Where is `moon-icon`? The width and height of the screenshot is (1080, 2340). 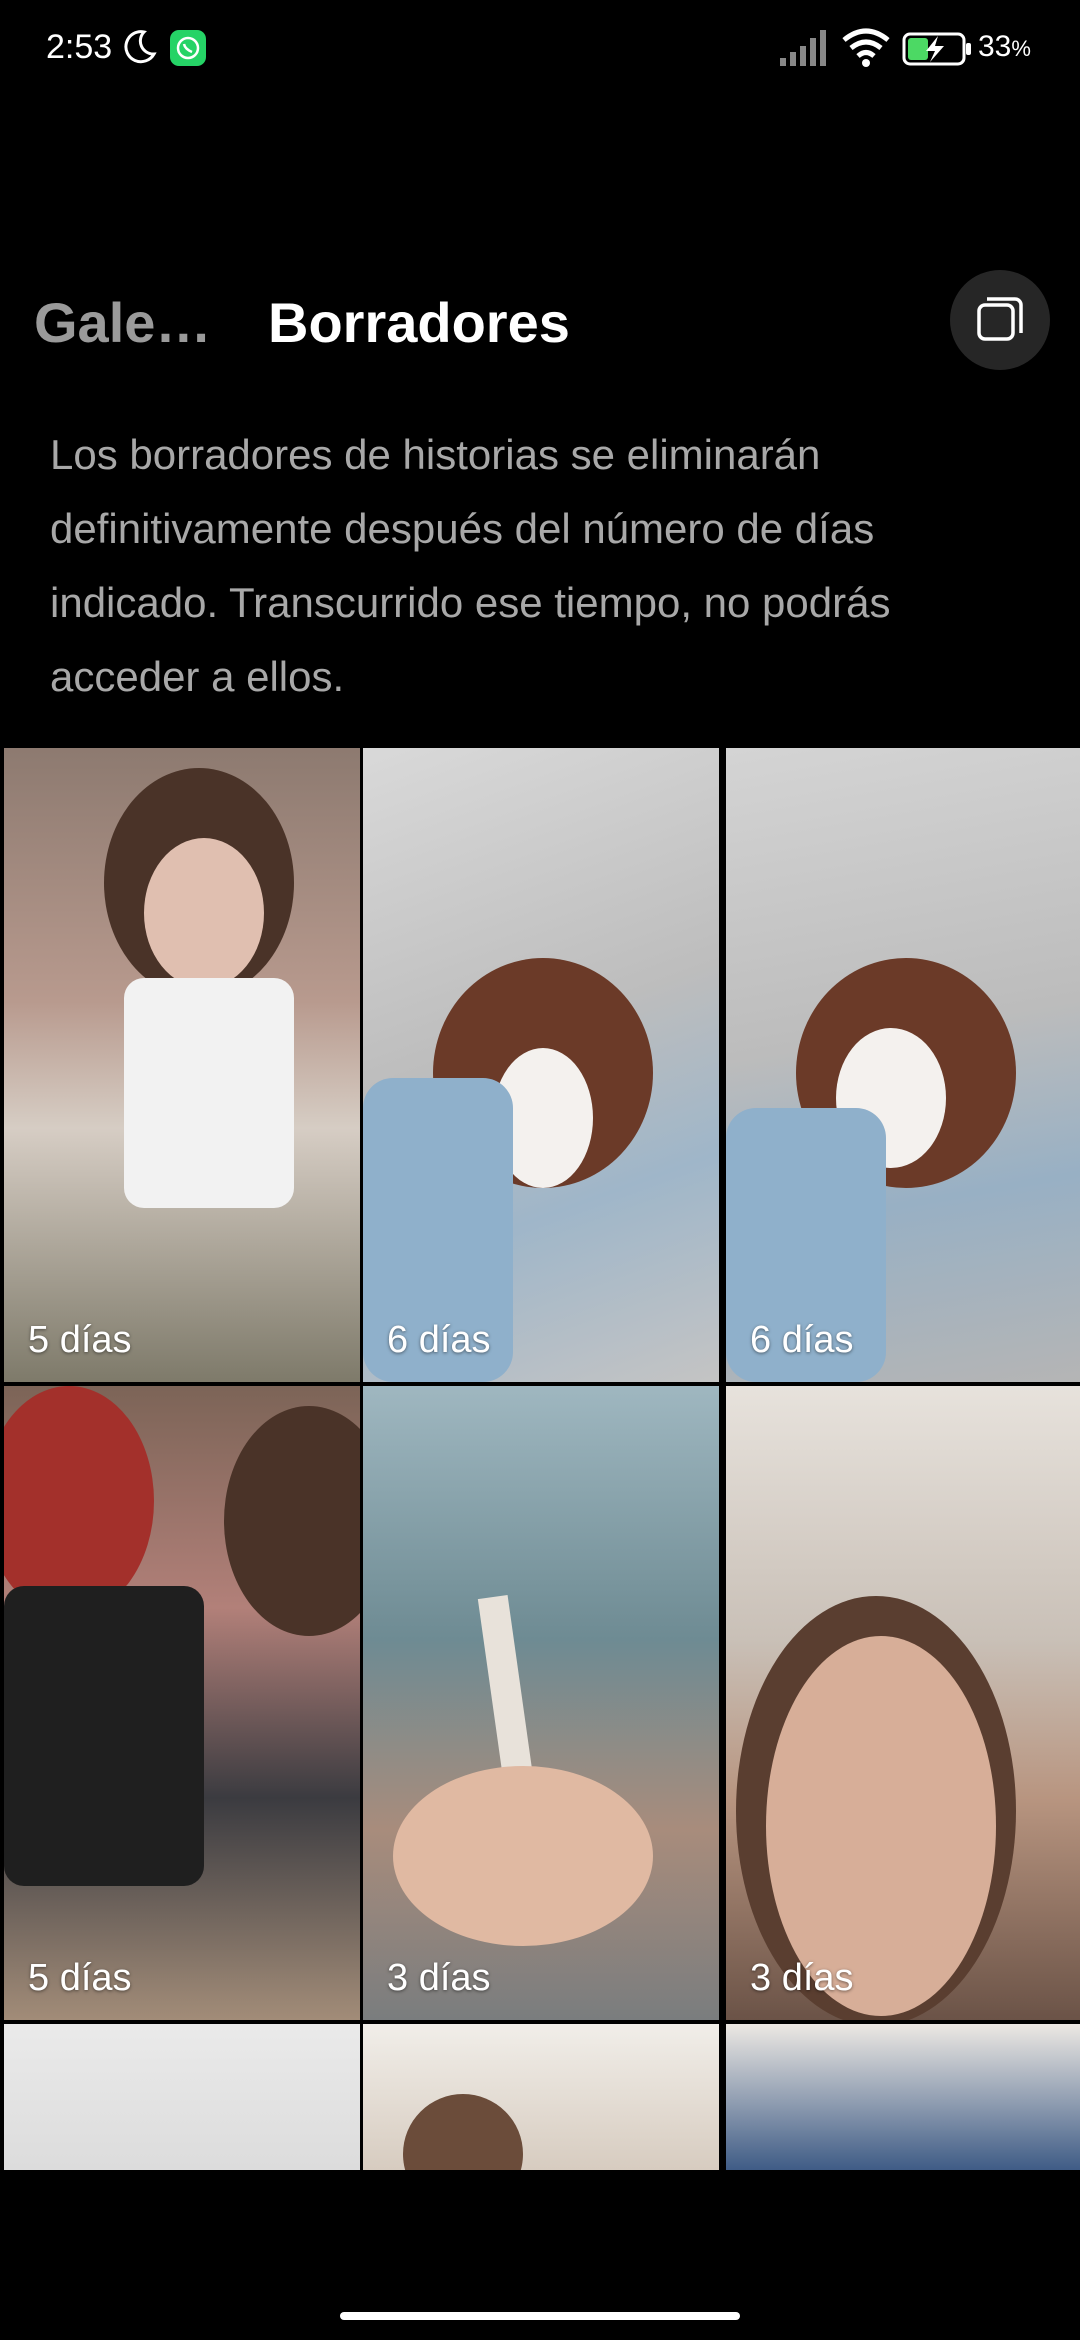 moon-icon is located at coordinates (140, 47).